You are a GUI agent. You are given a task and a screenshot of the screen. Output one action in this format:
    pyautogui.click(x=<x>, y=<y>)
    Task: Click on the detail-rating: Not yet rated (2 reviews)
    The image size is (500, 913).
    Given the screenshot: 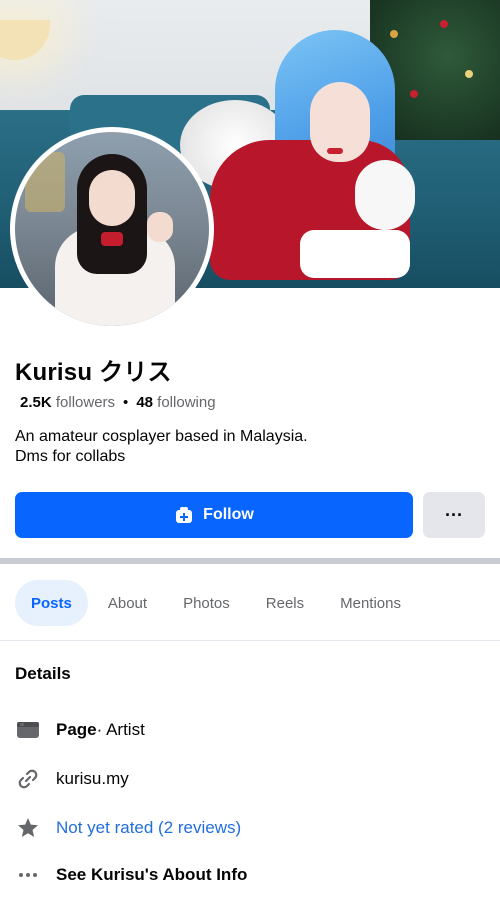 What is the action you would take?
    pyautogui.click(x=128, y=828)
    